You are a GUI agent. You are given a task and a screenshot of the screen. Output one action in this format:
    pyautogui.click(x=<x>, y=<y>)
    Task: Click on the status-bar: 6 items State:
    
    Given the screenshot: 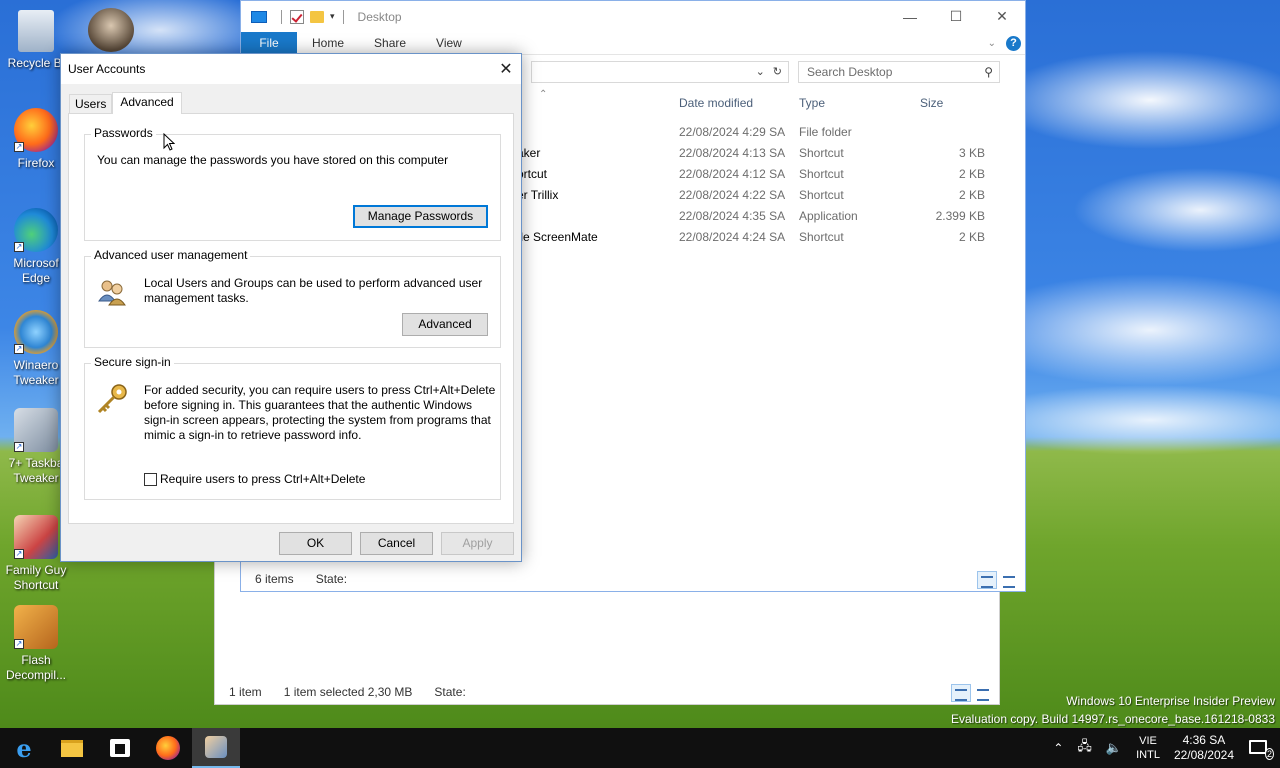 What is the action you would take?
    pyautogui.click(x=633, y=579)
    